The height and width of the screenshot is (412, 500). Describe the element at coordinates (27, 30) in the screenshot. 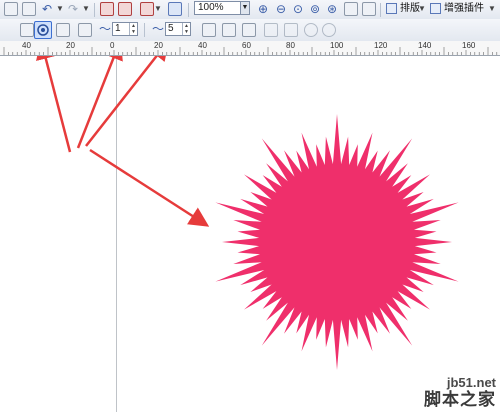

I see `polygon-tool-icon` at that location.